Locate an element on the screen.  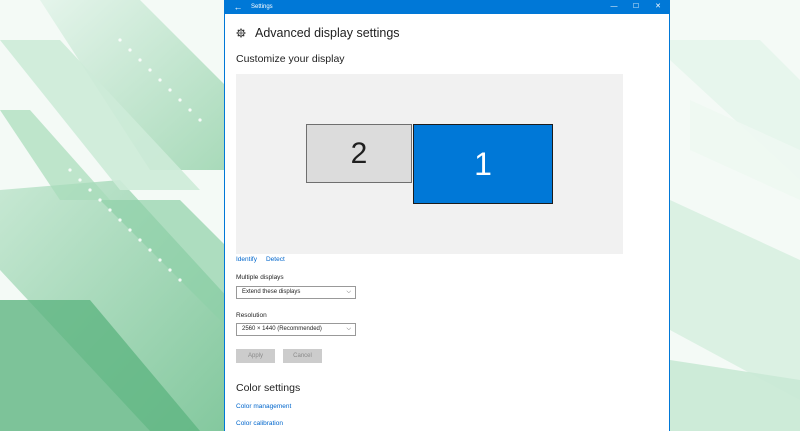
back-arrow-icon: ← is located at coordinates (238, 7).